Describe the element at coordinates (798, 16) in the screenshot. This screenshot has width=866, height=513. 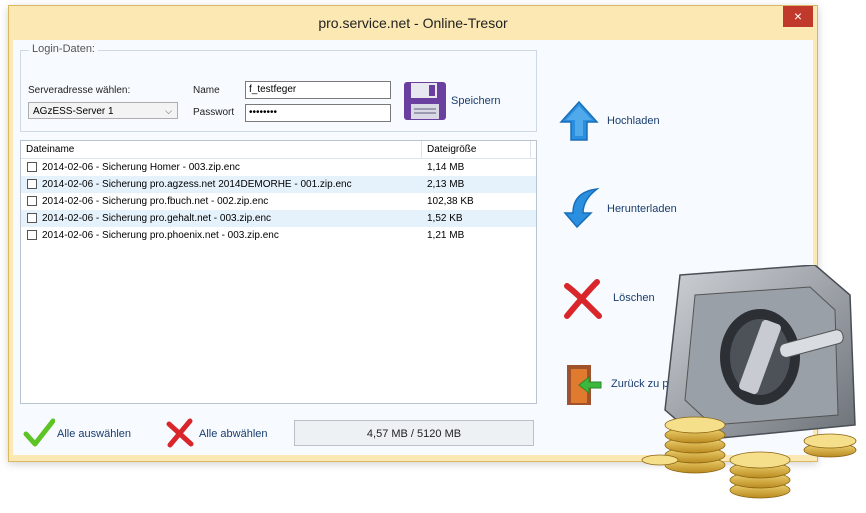
I see `close-button: ×` at that location.